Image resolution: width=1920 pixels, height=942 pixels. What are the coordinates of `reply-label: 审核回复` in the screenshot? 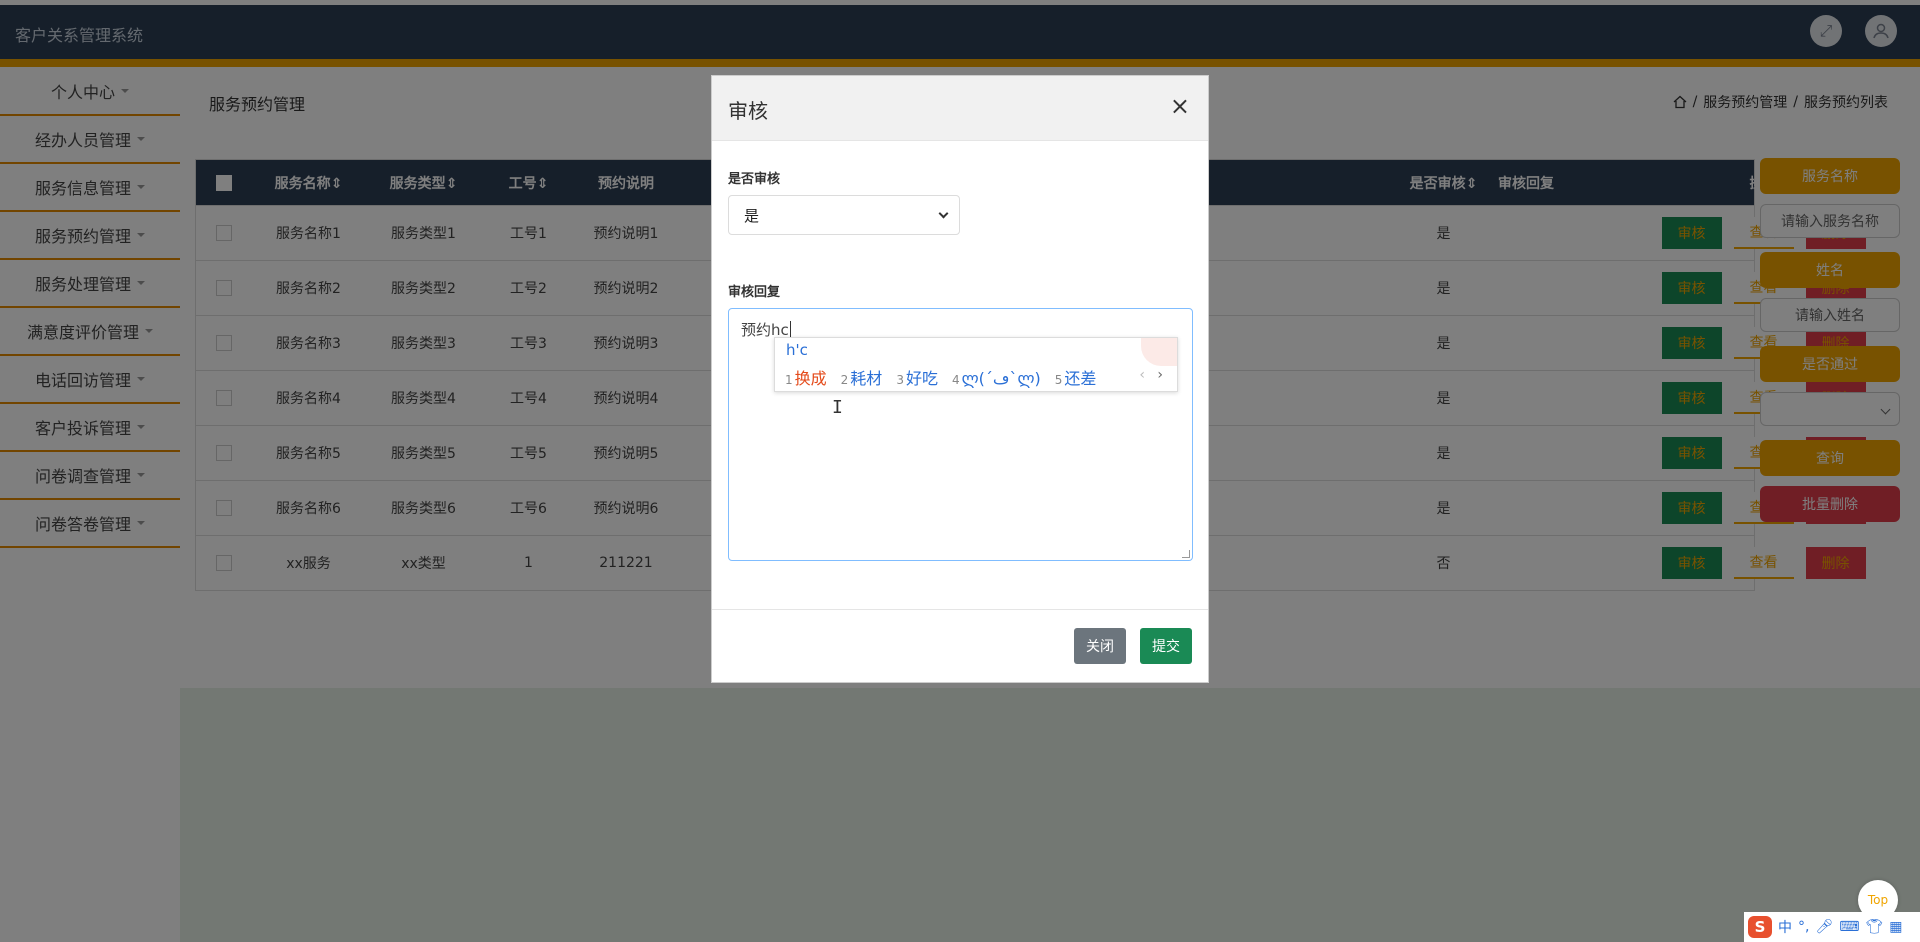 It's located at (754, 292).